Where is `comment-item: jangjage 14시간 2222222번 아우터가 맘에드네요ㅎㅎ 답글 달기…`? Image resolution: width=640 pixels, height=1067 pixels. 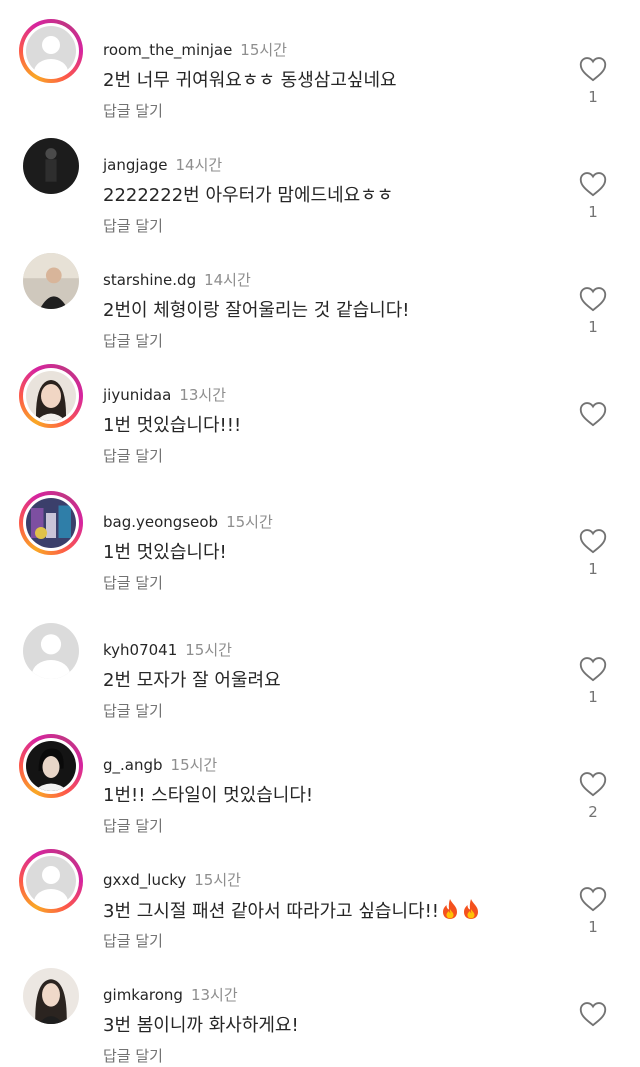 comment-item: jangjage 14시간 2222222번 아우터가 맘에드네요ㅎㅎ 답글 달기… is located at coordinates (320, 175).